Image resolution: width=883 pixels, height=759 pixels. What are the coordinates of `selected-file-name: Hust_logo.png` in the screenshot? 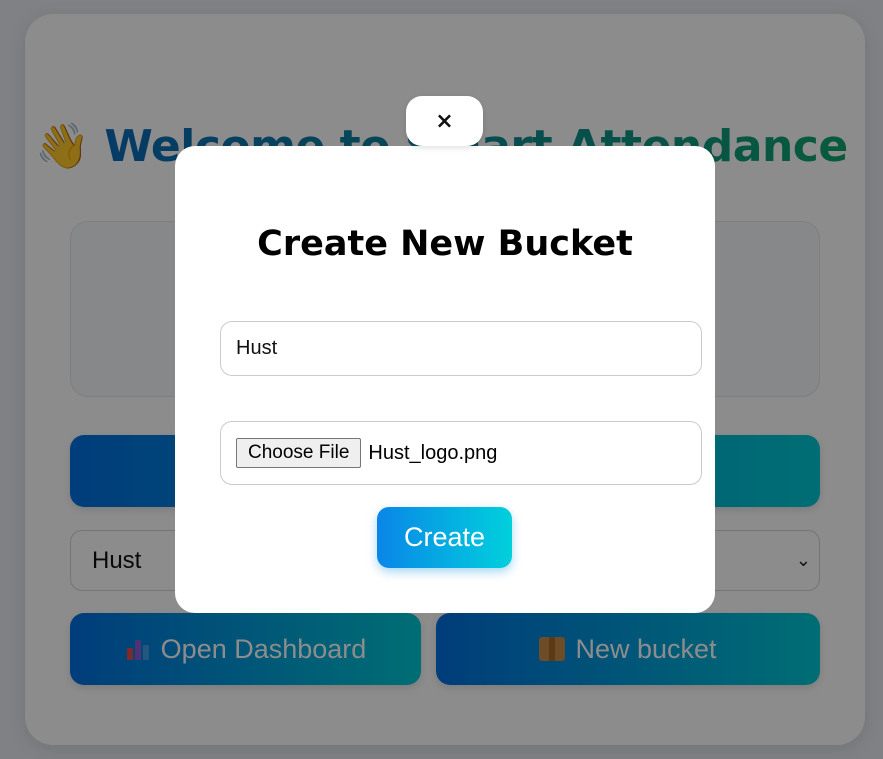 It's located at (433, 452).